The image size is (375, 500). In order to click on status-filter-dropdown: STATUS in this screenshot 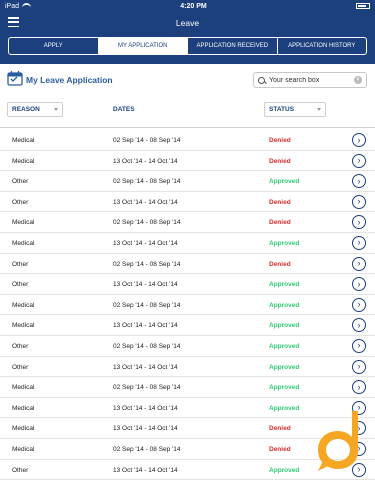, I will do `click(295, 109)`.